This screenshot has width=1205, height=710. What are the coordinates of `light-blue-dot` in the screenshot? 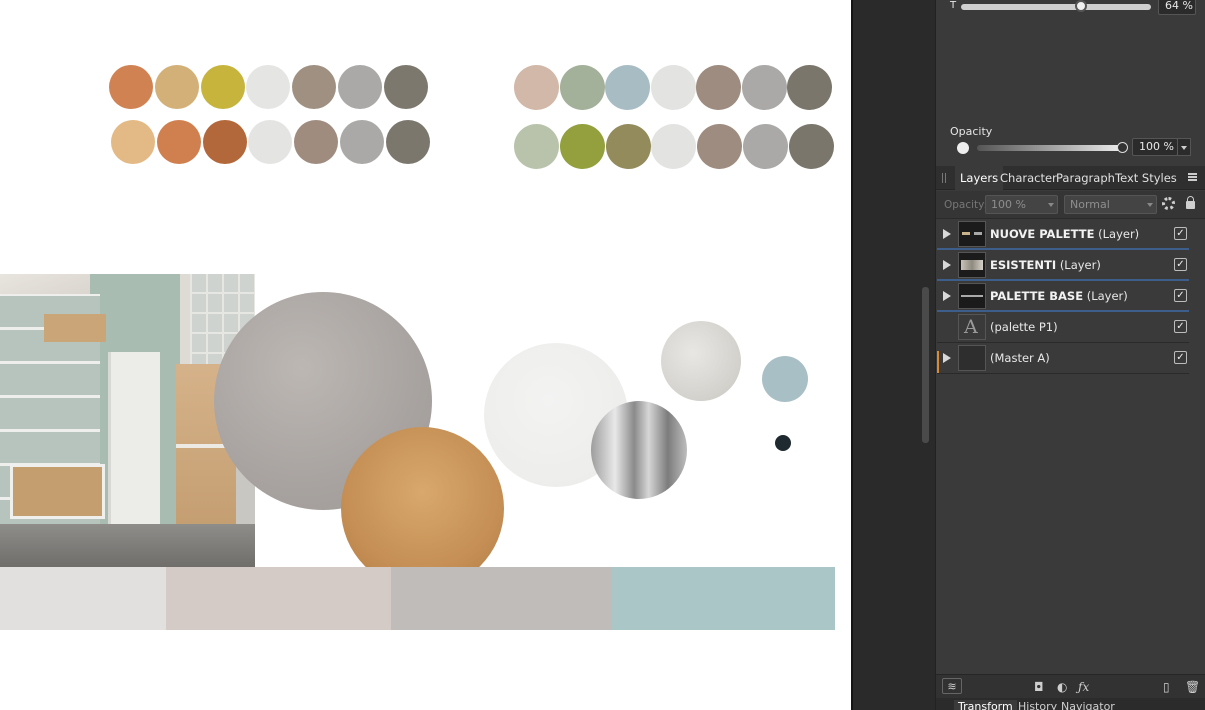 It's located at (785, 379).